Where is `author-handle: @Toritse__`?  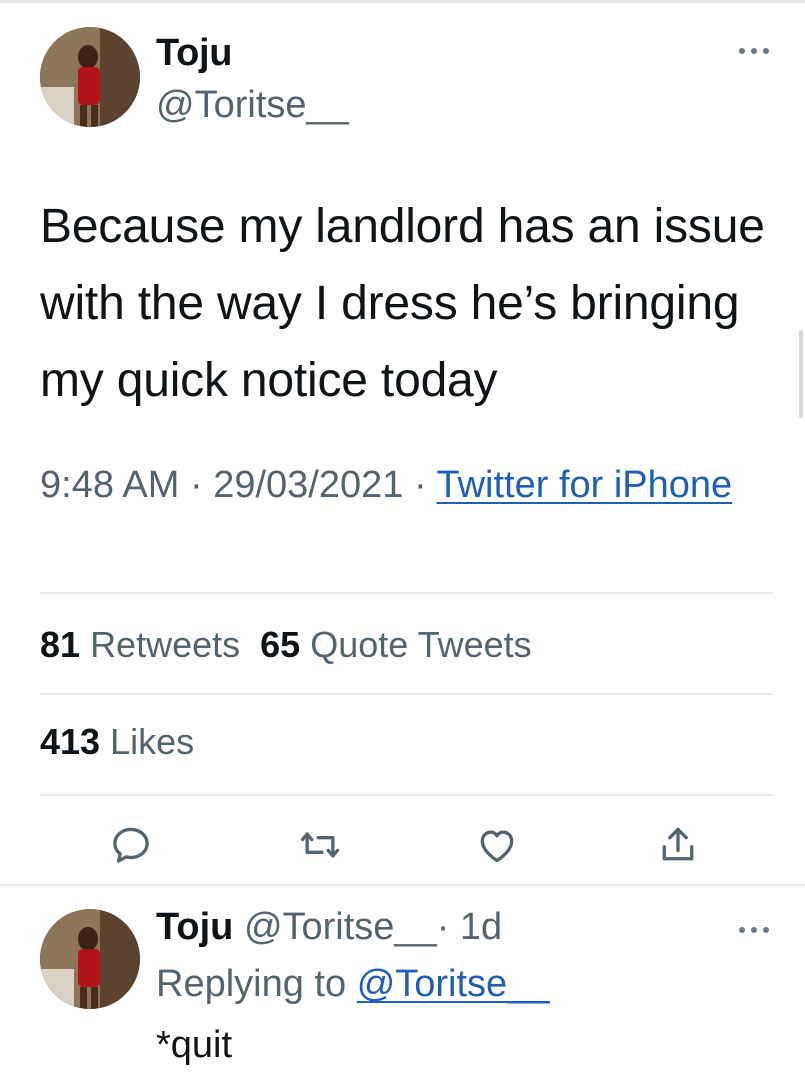
author-handle: @Toritse__ is located at coordinates (252, 105).